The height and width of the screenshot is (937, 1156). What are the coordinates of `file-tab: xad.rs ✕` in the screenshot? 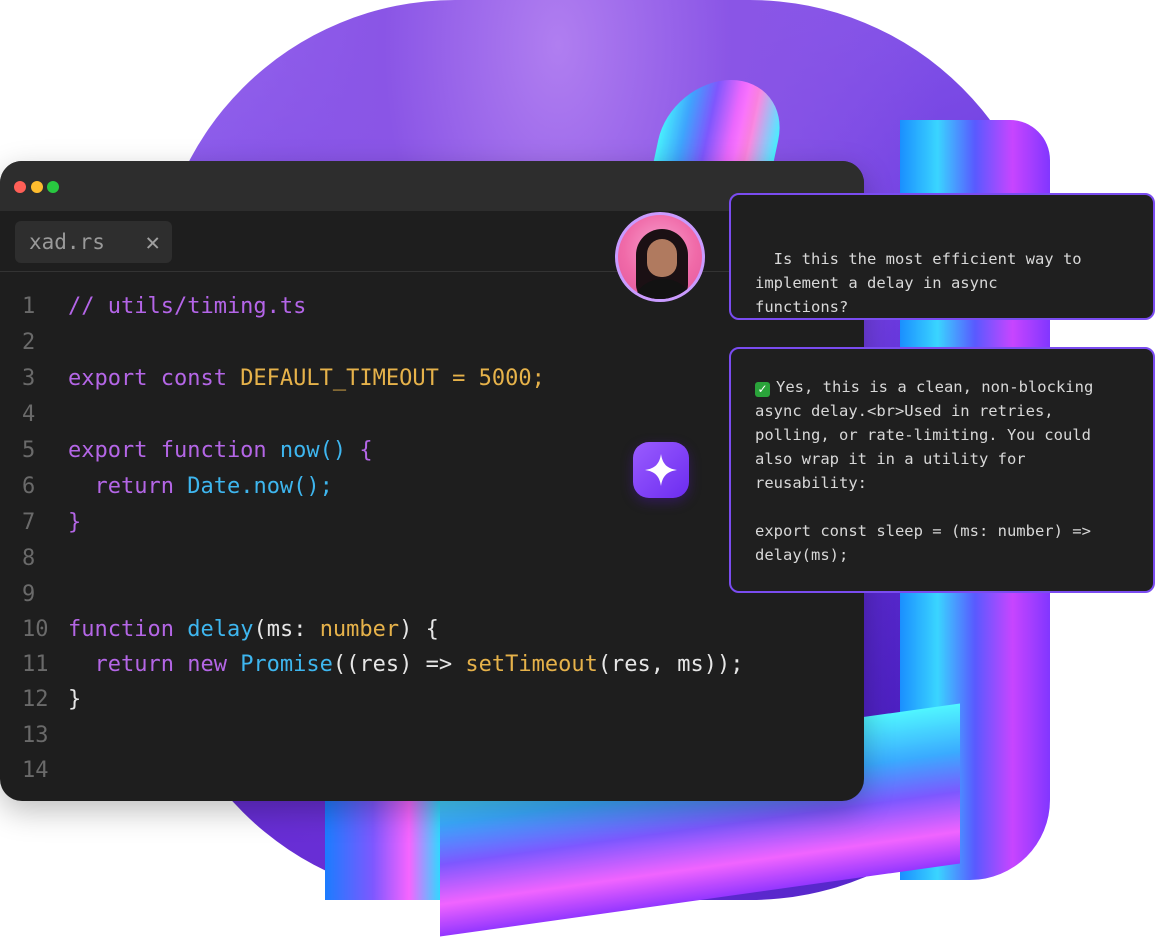 It's located at (93, 242).